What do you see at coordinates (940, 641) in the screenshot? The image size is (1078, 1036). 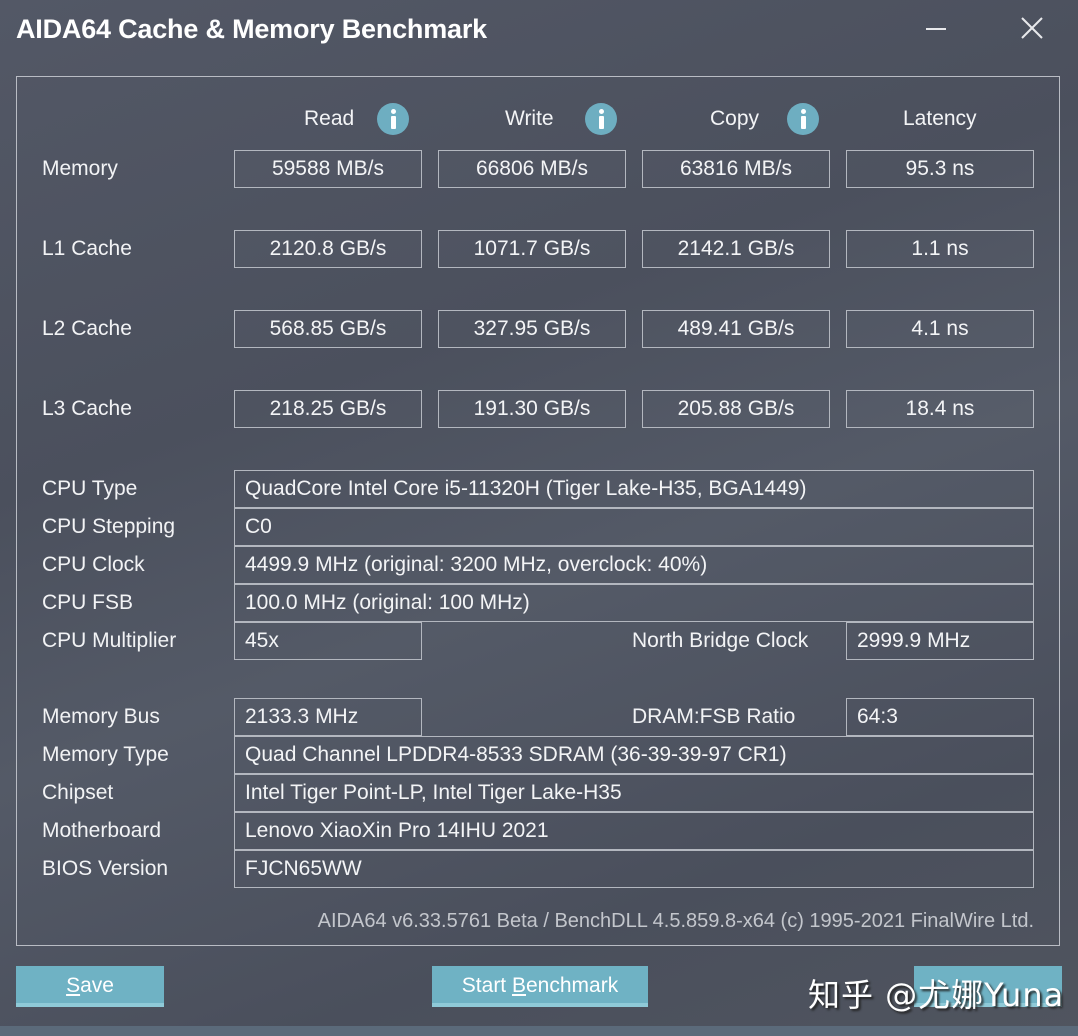 I see `north-bridge-clock-value: 2999.9 MHz` at bounding box center [940, 641].